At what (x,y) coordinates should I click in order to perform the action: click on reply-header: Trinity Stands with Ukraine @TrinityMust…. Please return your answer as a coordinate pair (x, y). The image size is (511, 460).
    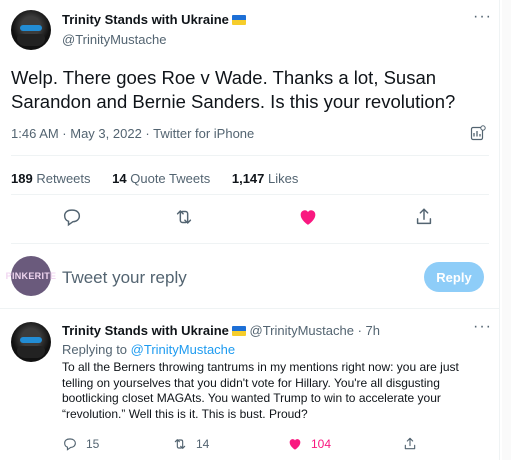
    Looking at the image, I should click on (221, 330).